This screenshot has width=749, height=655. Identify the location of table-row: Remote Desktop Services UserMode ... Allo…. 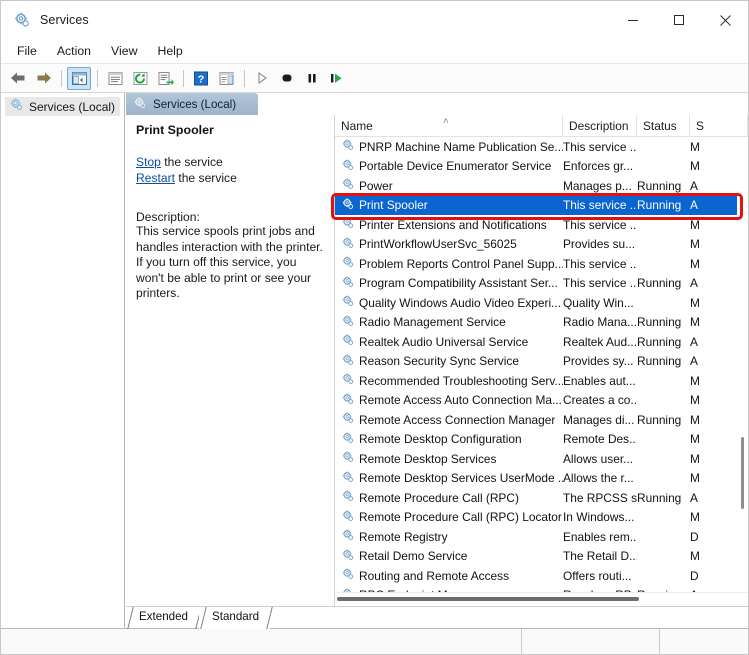
(541, 479).